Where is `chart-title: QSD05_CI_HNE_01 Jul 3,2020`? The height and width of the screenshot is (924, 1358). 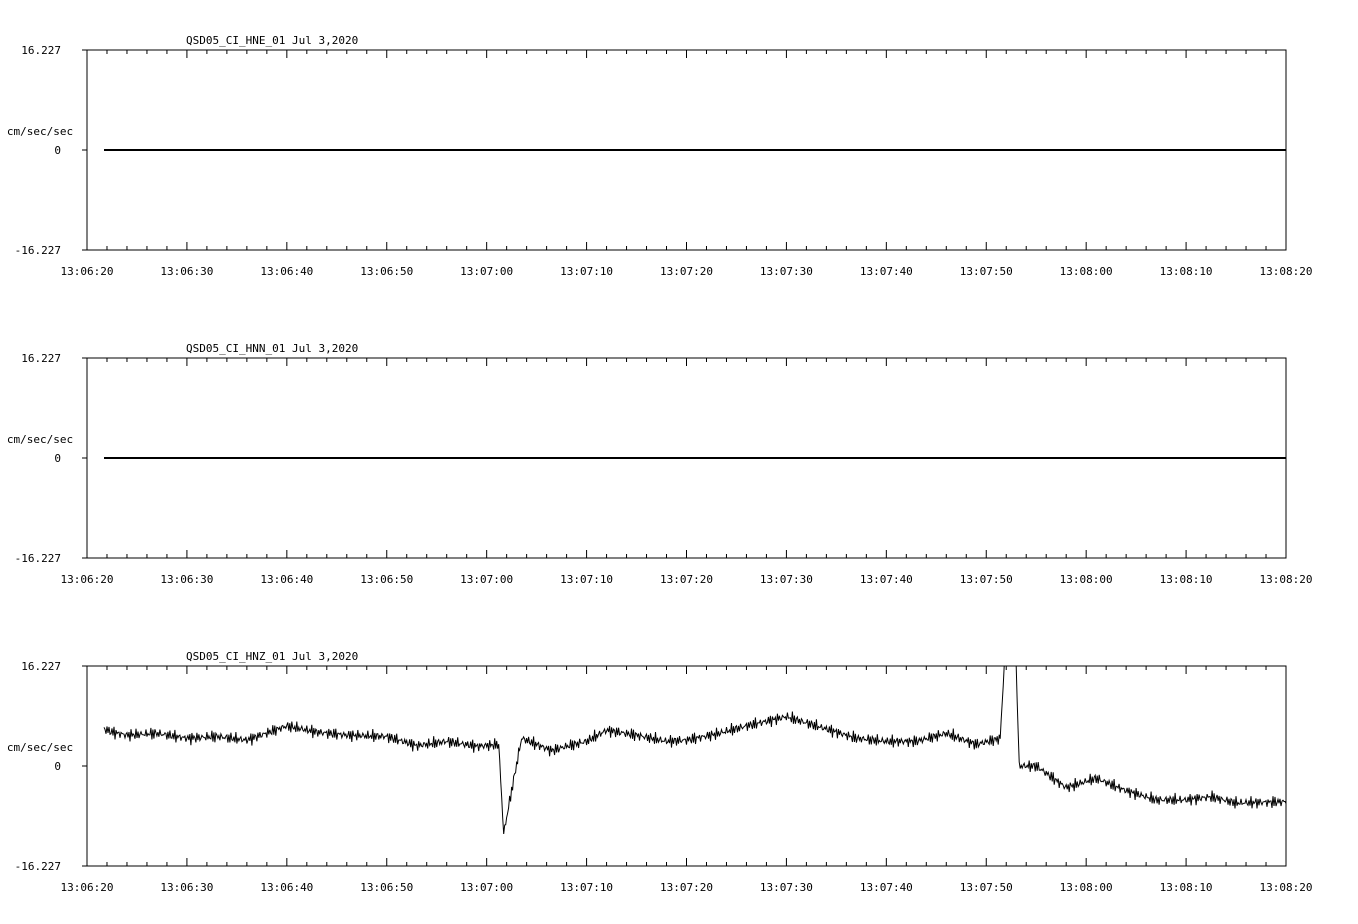
chart-title: QSD05_CI_HNE_01 Jul 3,2020 is located at coordinates (272, 40).